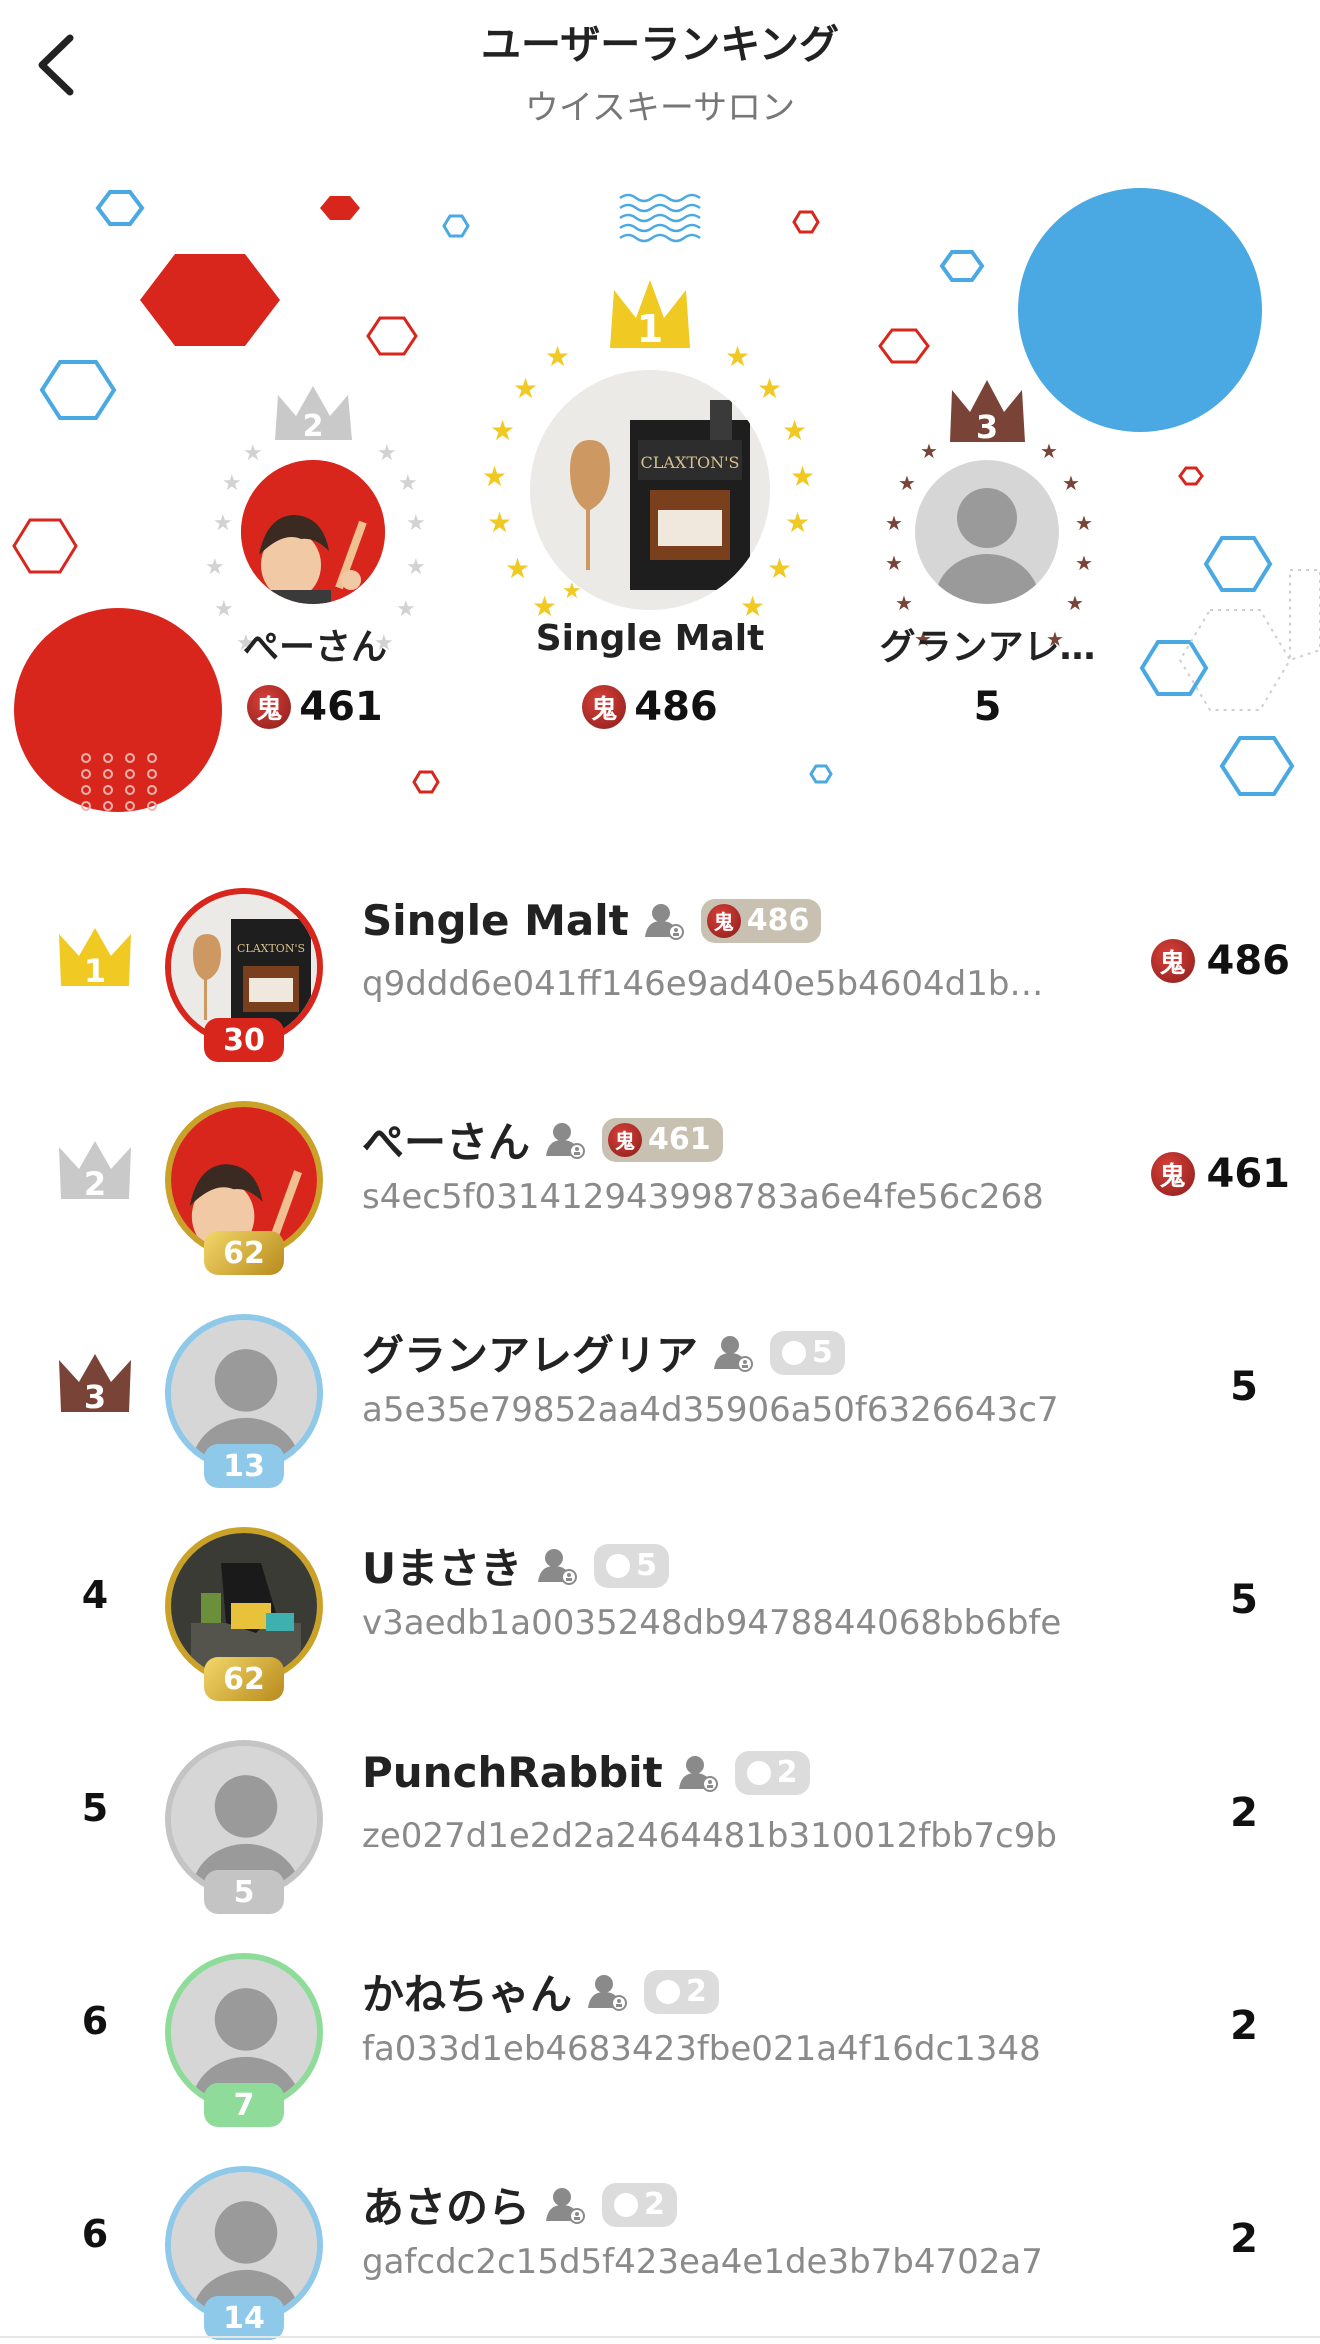 Image resolution: width=1320 pixels, height=2344 pixels. Describe the element at coordinates (314, 647) in the screenshot. I see `podium-name: ぺーさん` at that location.